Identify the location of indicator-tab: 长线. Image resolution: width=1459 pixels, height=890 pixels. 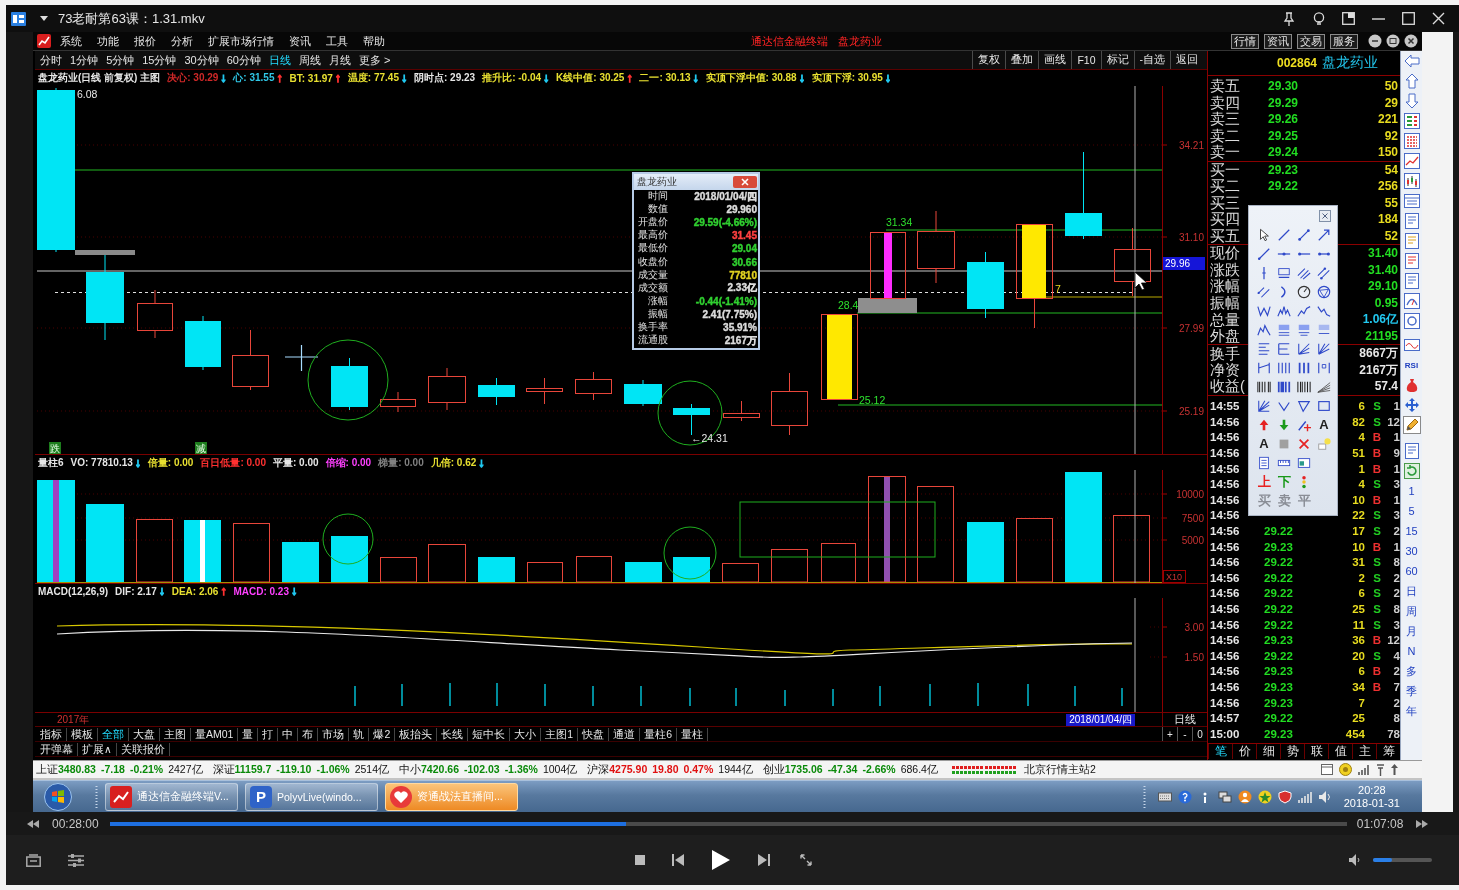
(453, 734).